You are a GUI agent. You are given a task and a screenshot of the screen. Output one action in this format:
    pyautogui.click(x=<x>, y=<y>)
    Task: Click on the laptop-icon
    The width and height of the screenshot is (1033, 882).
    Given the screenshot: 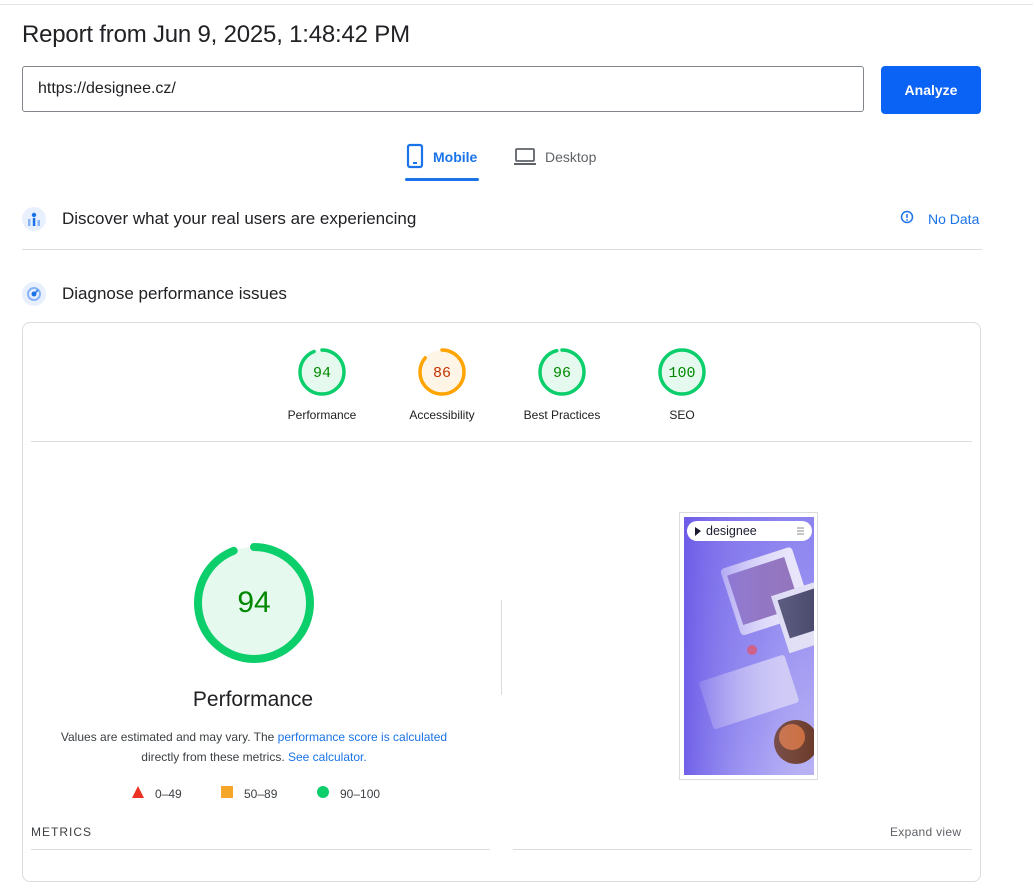 What is the action you would take?
    pyautogui.click(x=525, y=157)
    